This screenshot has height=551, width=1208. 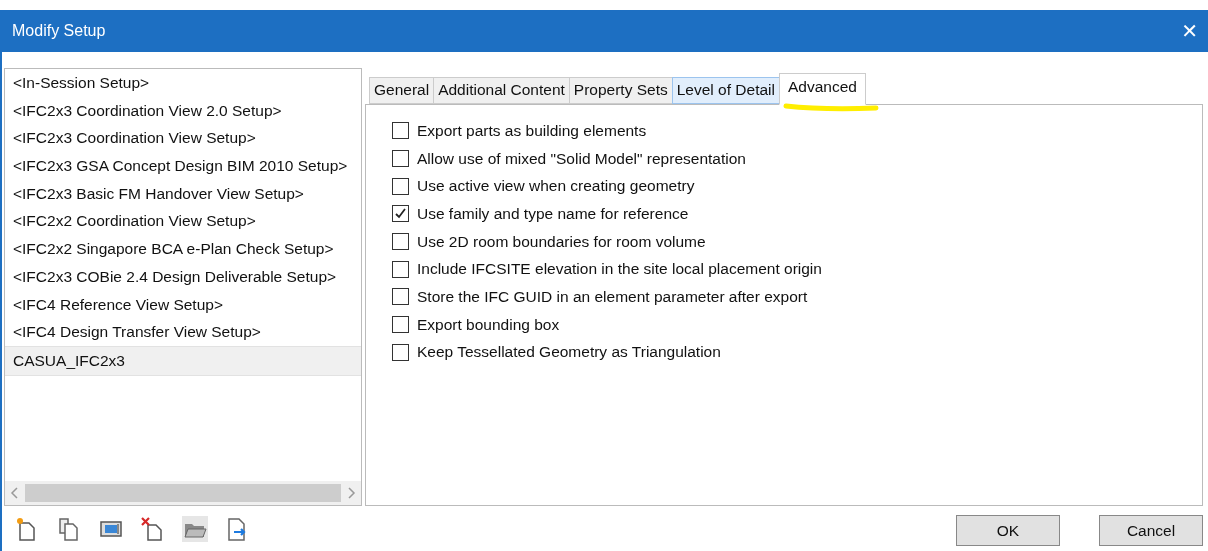 What do you see at coordinates (183, 193) in the screenshot?
I see `setup-item: <IFC2x3 Basic FM Handover View Setup>` at bounding box center [183, 193].